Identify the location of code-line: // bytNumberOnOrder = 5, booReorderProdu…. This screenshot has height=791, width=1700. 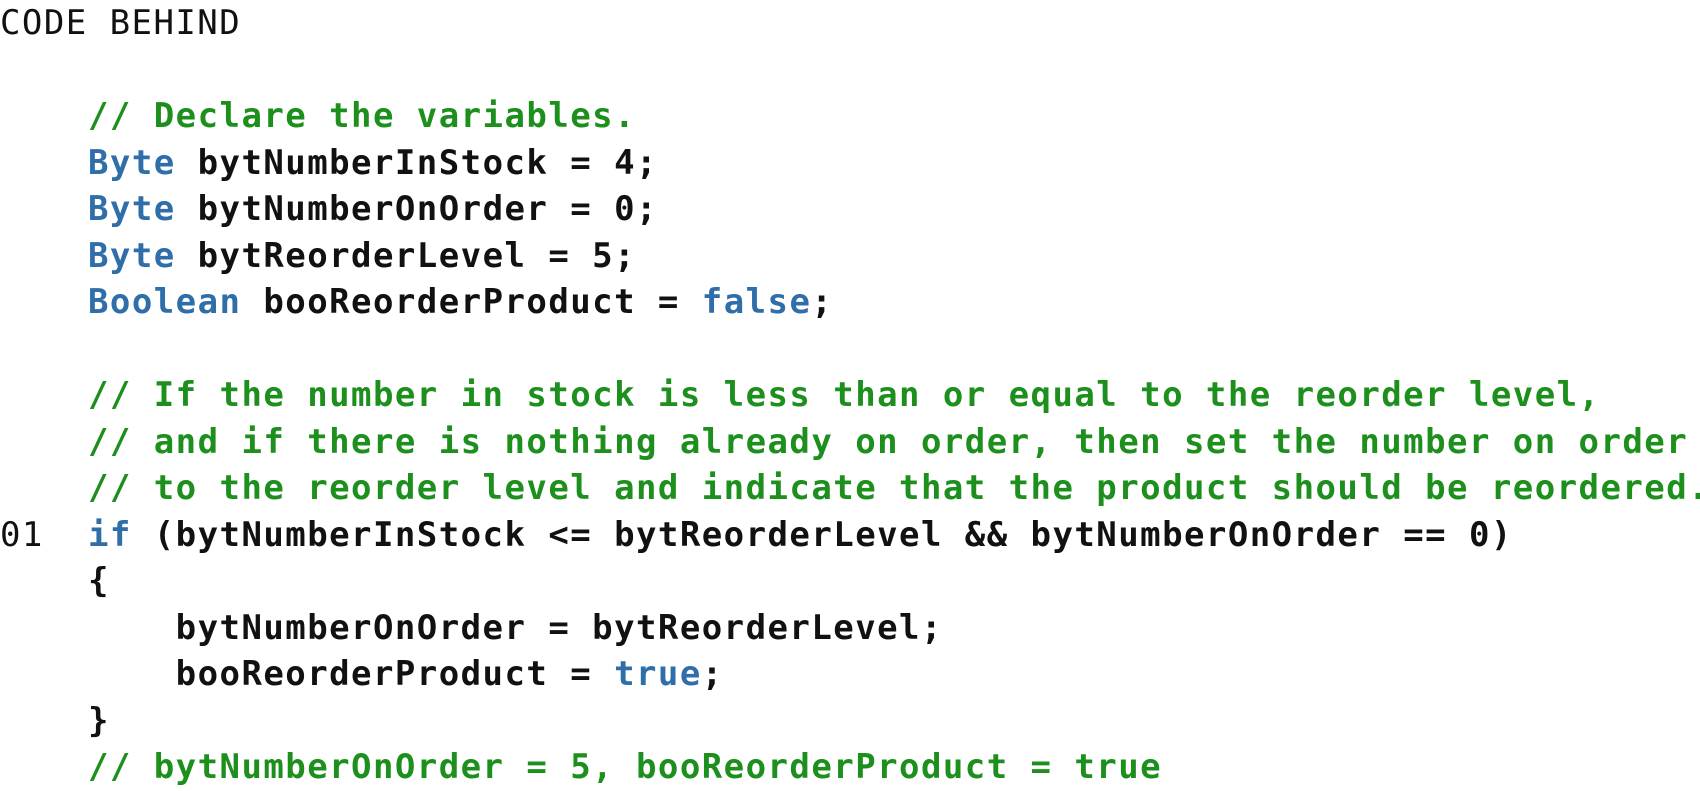
(850, 767).